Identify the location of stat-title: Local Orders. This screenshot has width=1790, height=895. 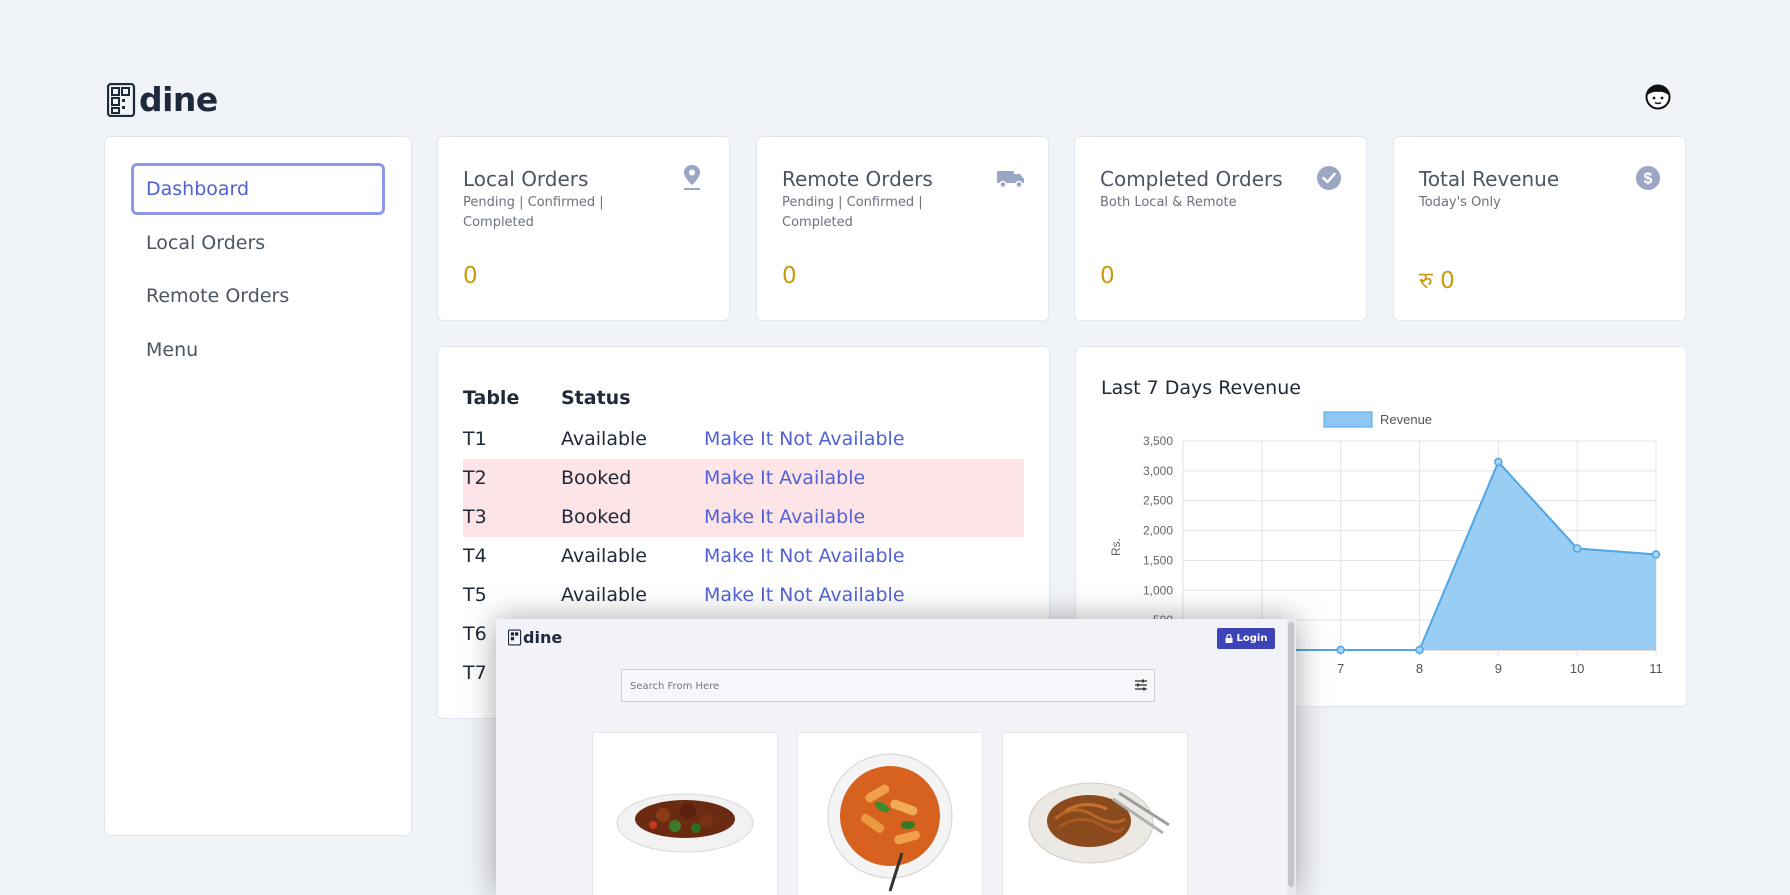
(526, 179).